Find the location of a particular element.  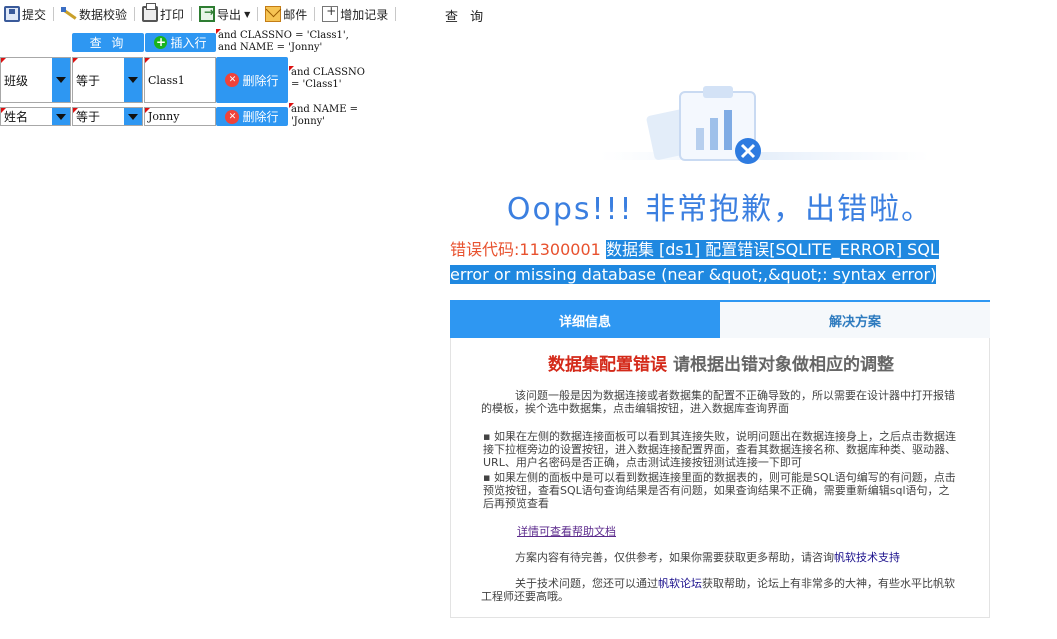

panel-title-hint: 请根据出错对象做相应的调整 is located at coordinates (783, 365).